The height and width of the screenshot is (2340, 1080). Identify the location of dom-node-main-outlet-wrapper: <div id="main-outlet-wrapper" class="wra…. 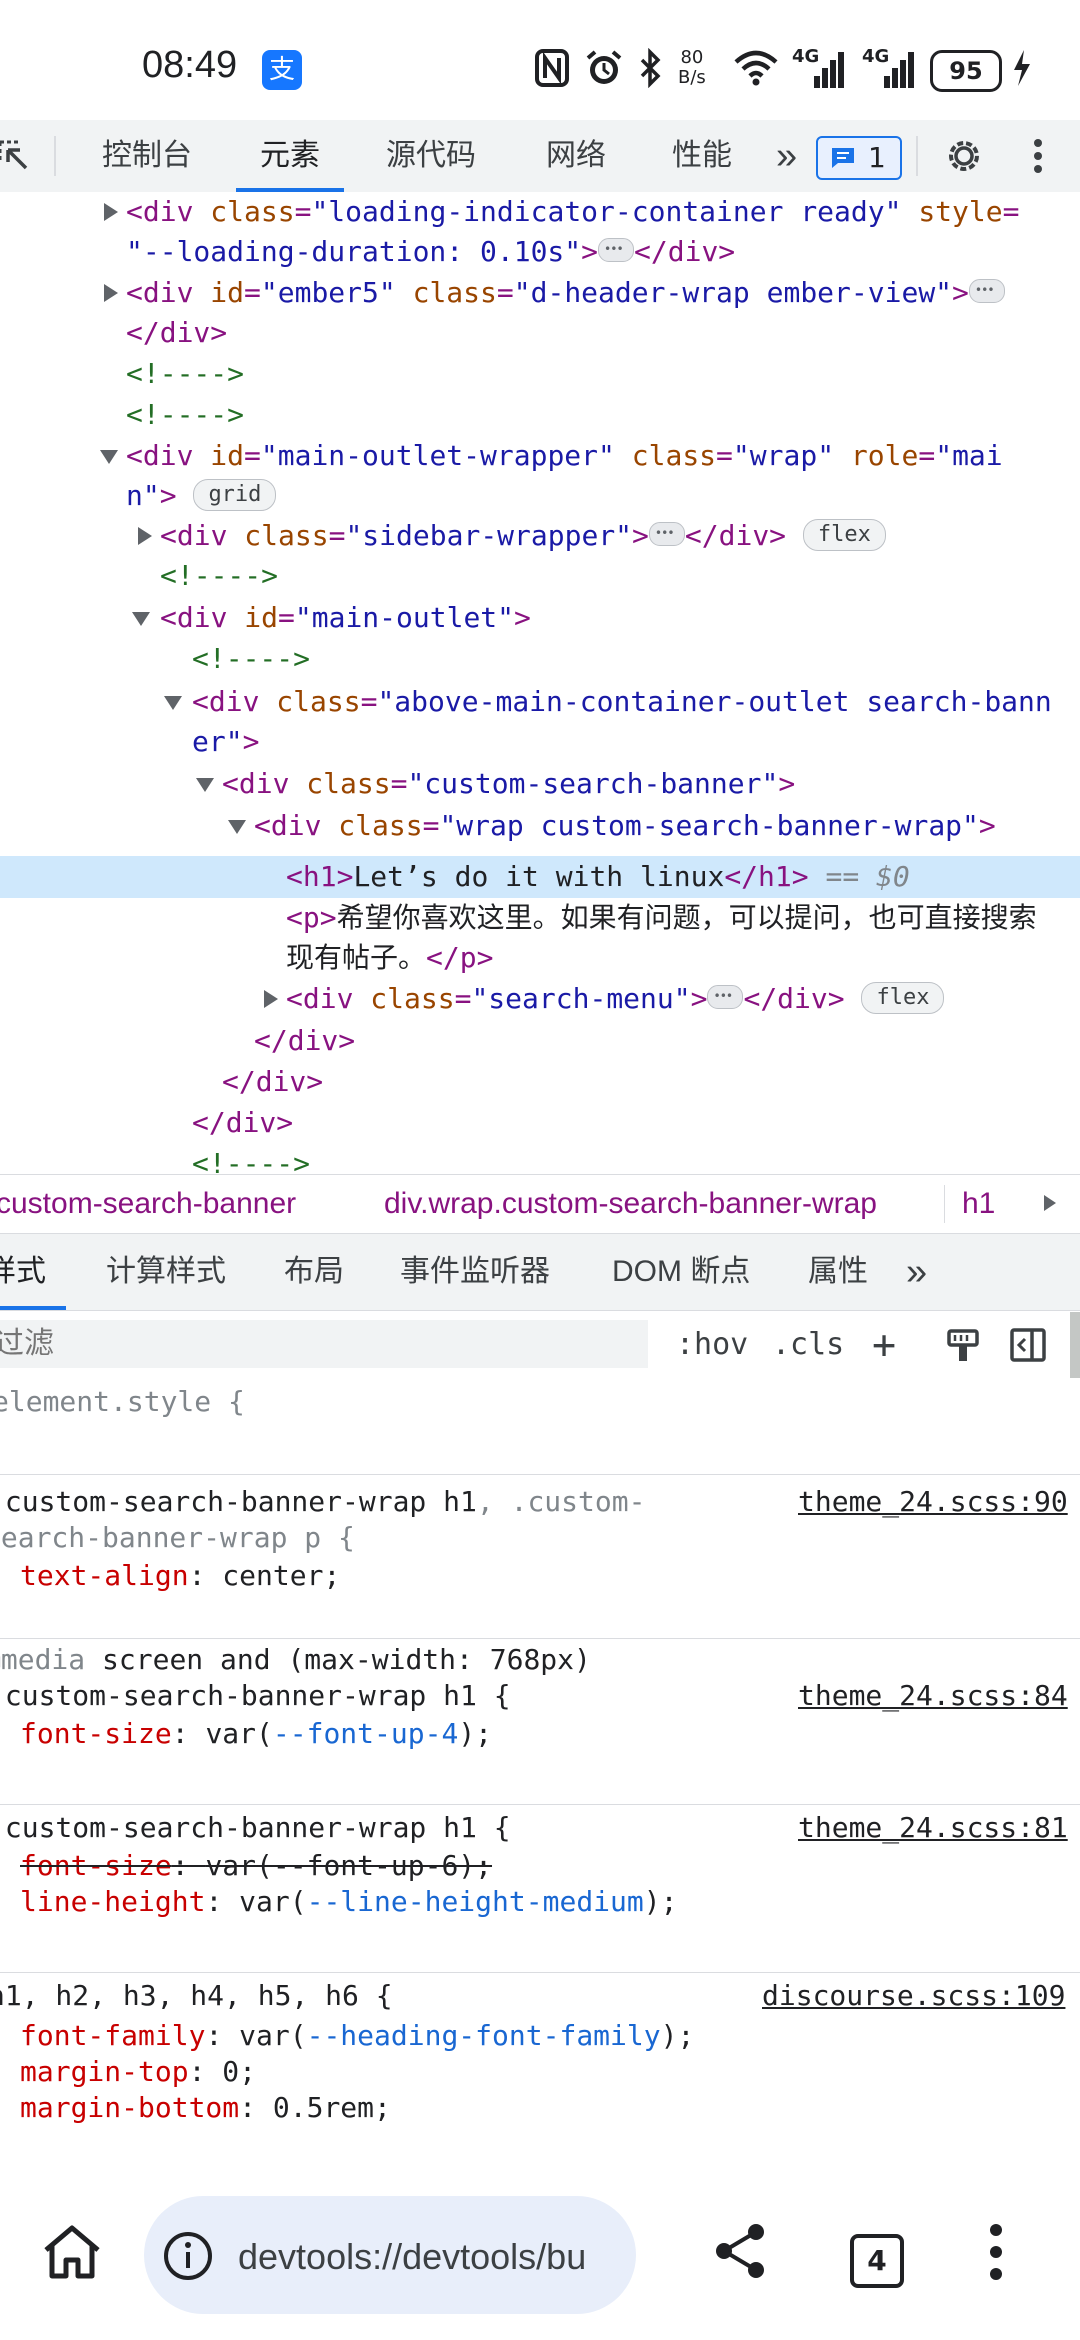
(564, 456).